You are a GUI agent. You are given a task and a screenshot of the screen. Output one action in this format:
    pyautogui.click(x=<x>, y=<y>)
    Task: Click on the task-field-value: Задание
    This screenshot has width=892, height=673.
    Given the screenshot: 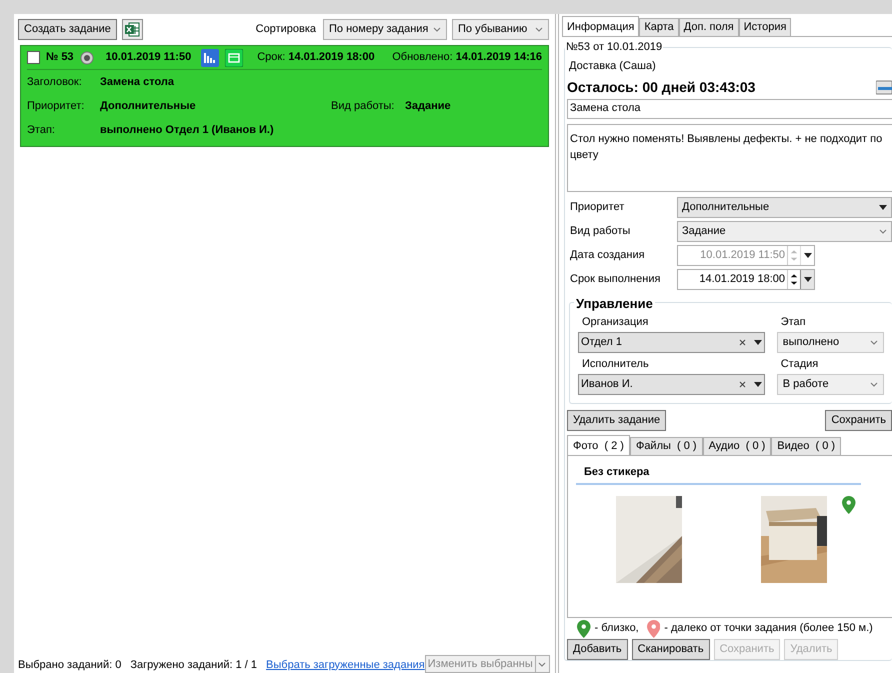 What is the action you would take?
    pyautogui.click(x=428, y=106)
    